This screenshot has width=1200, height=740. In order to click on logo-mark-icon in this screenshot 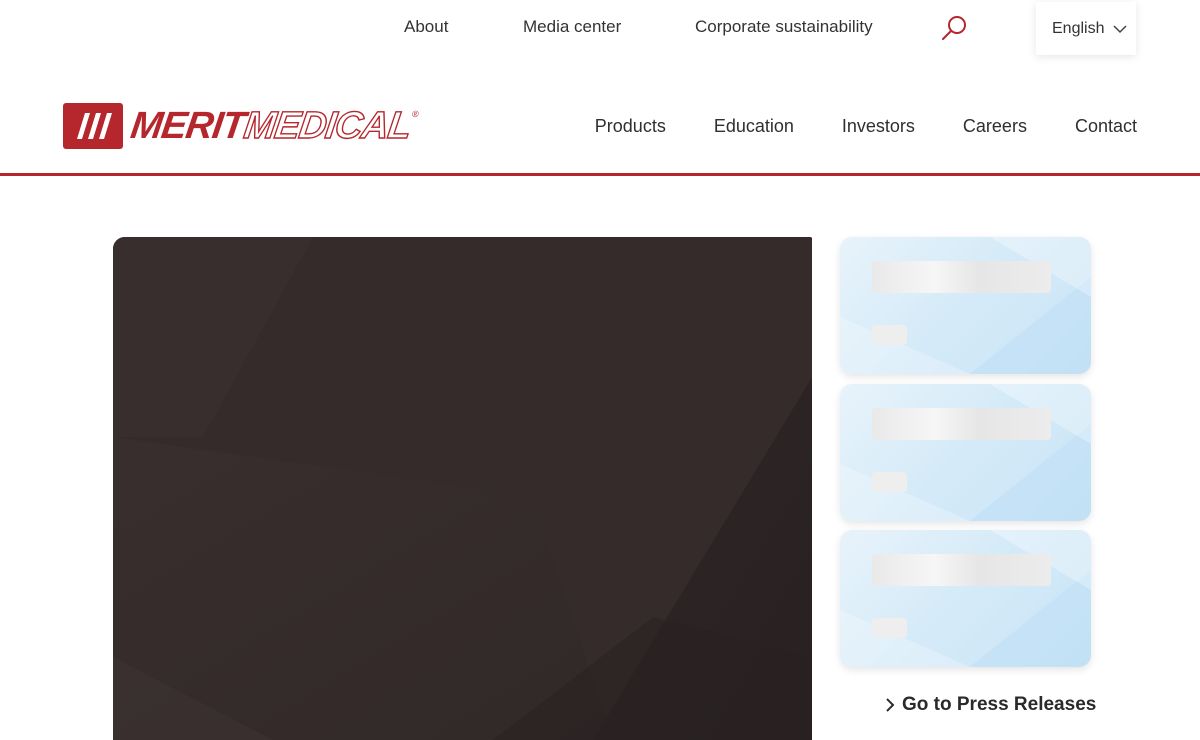, I will do `click(93, 126)`.